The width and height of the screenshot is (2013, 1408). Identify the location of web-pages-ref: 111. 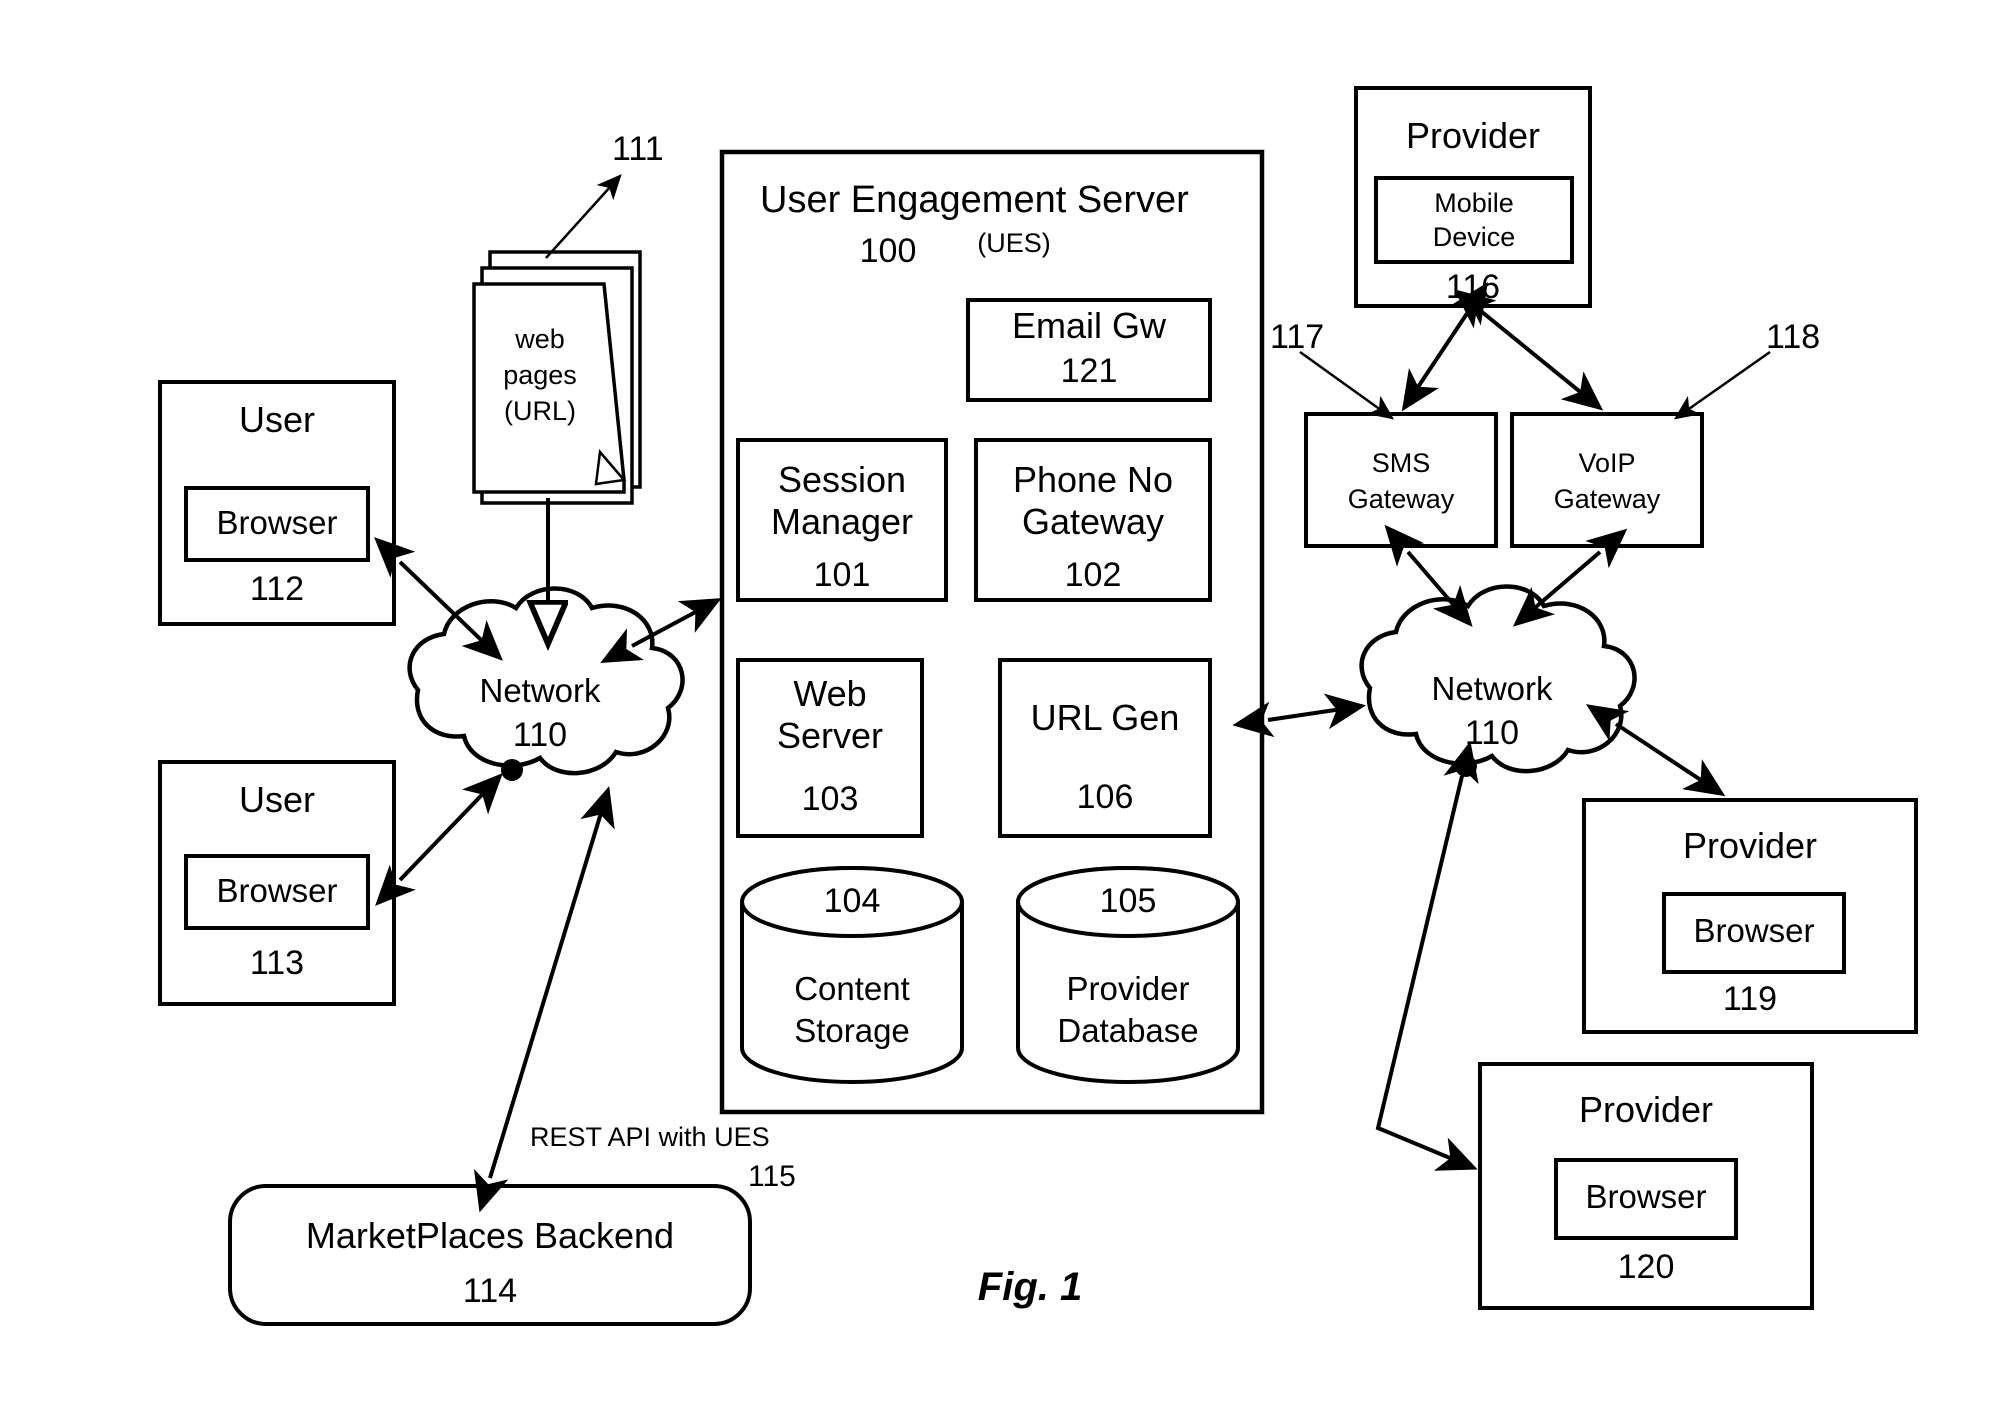
(638, 149).